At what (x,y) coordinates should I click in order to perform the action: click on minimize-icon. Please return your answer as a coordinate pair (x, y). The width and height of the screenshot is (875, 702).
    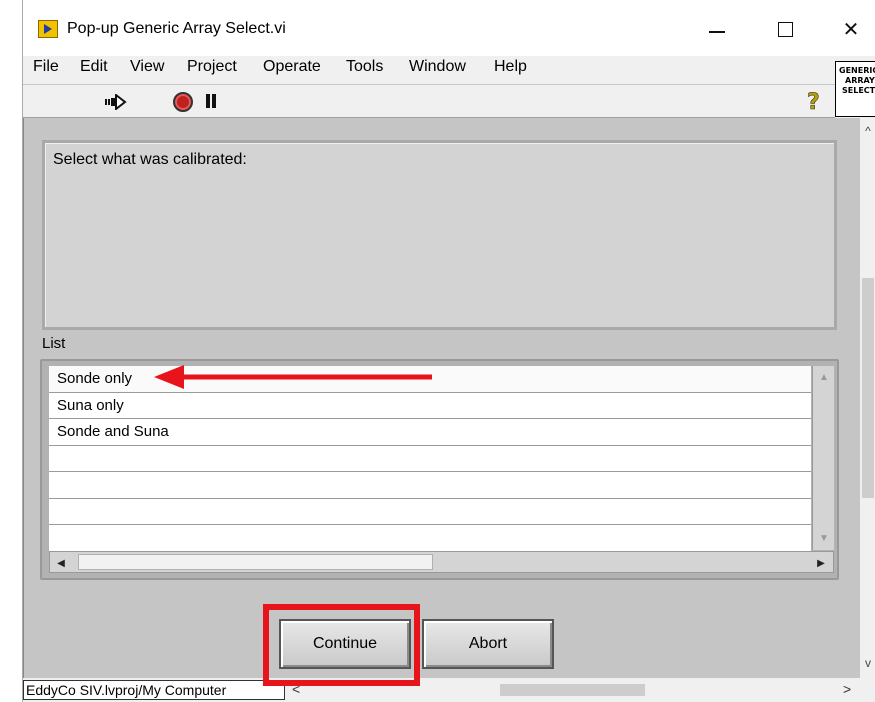
    Looking at the image, I should click on (717, 32).